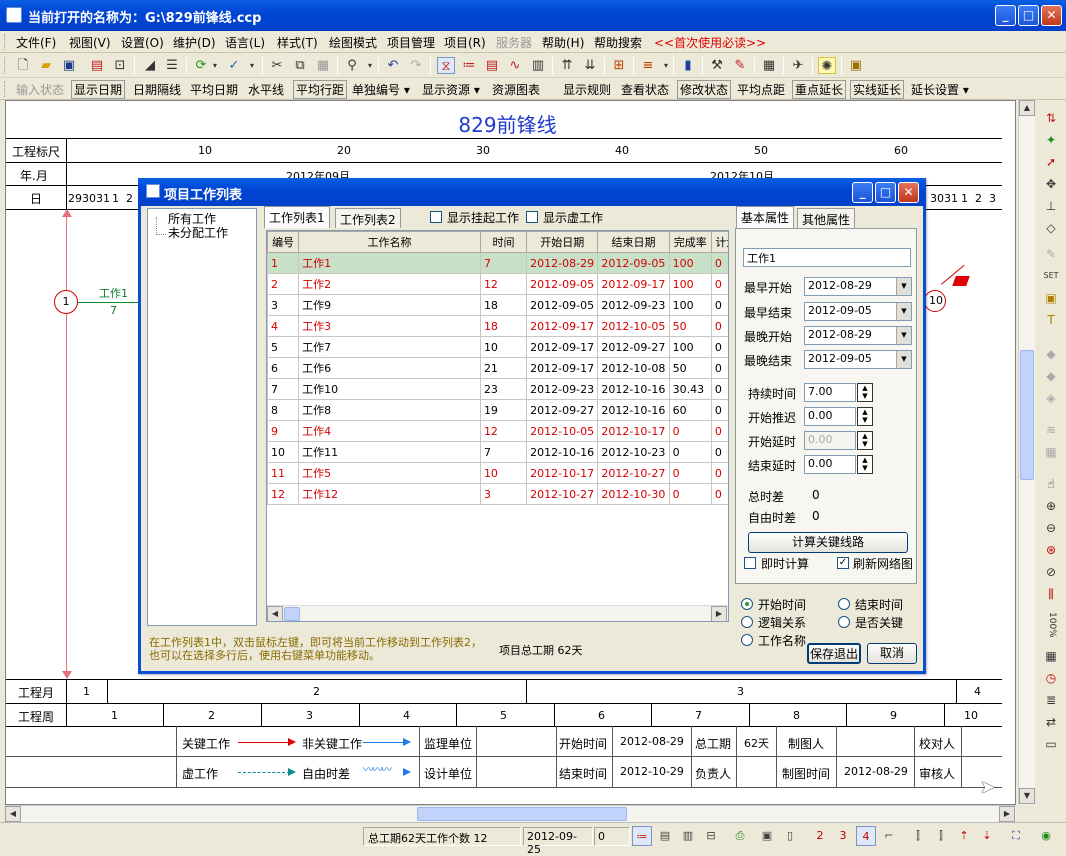  What do you see at coordinates (828, 542) in the screenshot?
I see `calc-critical-path-button: 计算关键线路` at bounding box center [828, 542].